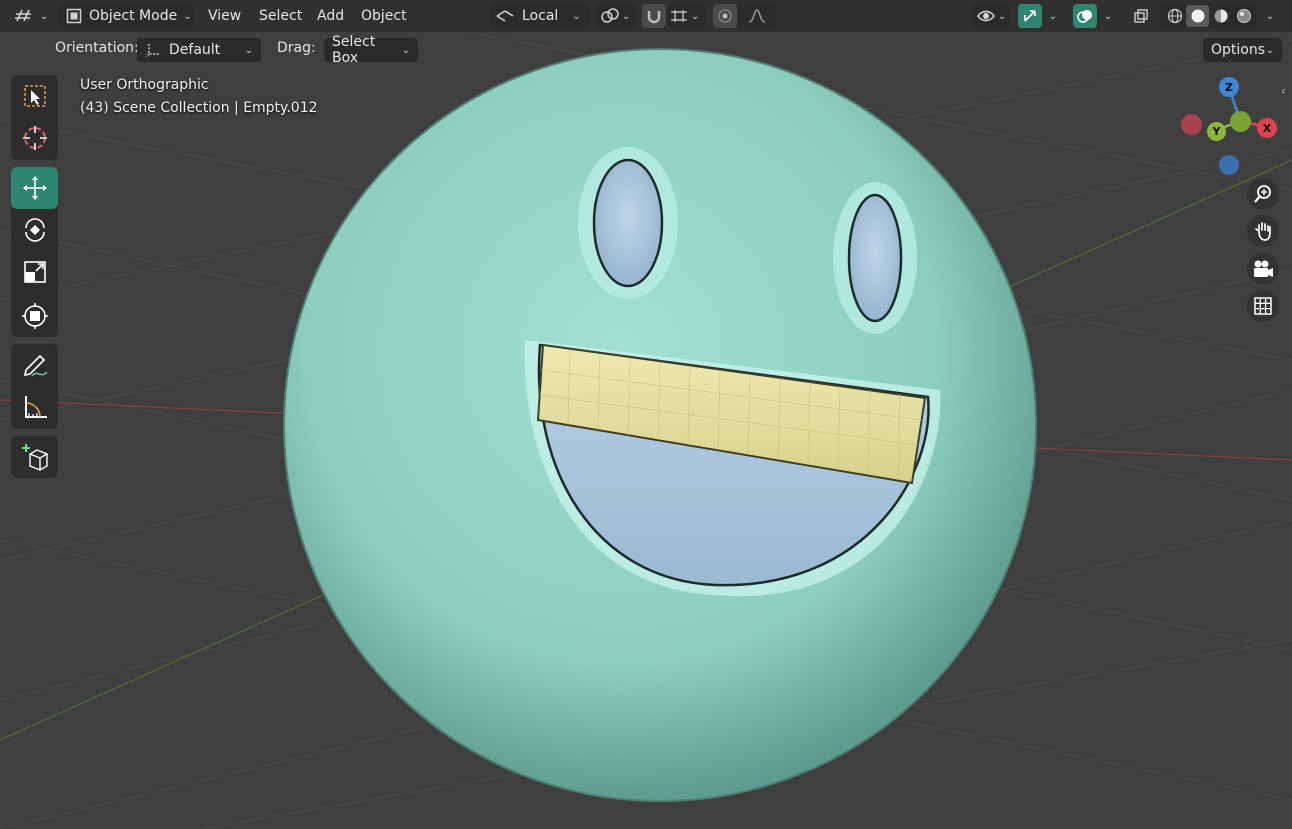 The width and height of the screenshot is (1292, 829). What do you see at coordinates (505, 16) in the screenshot?
I see `local-orientation-icon` at bounding box center [505, 16].